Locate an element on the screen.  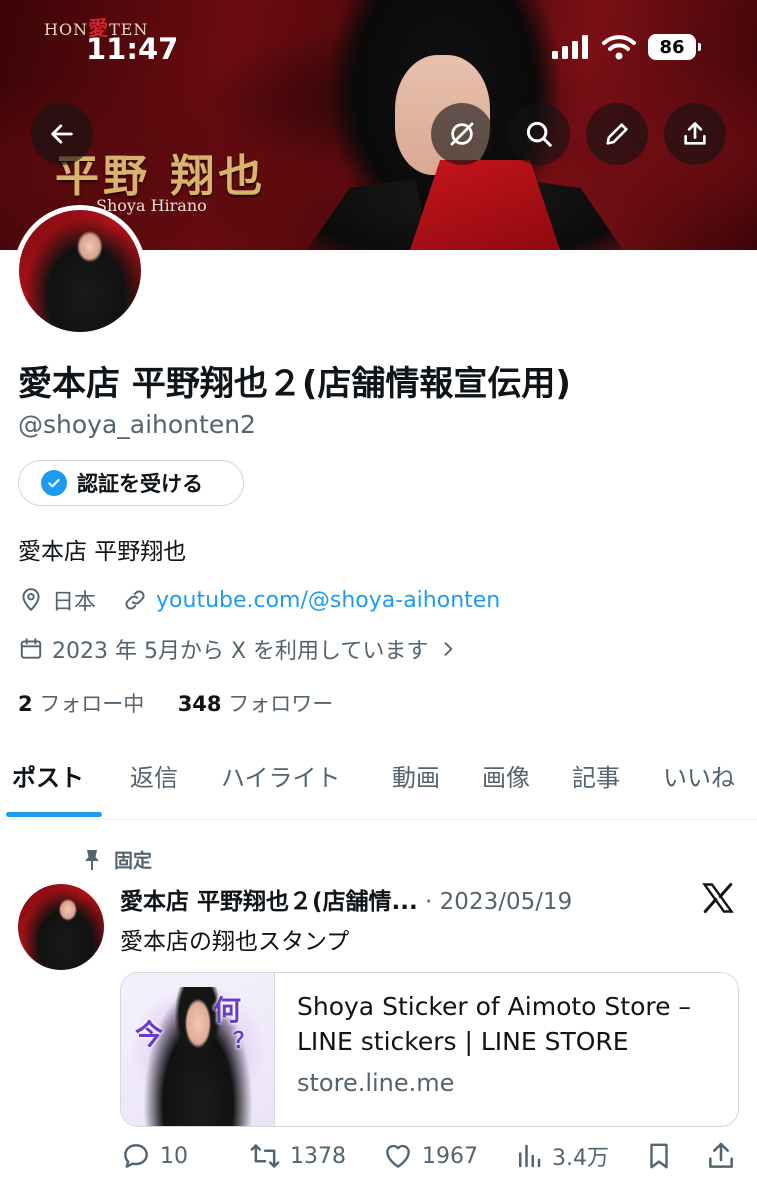
joined-row: 2023 年 5月から X を利用しています is located at coordinates (242, 649).